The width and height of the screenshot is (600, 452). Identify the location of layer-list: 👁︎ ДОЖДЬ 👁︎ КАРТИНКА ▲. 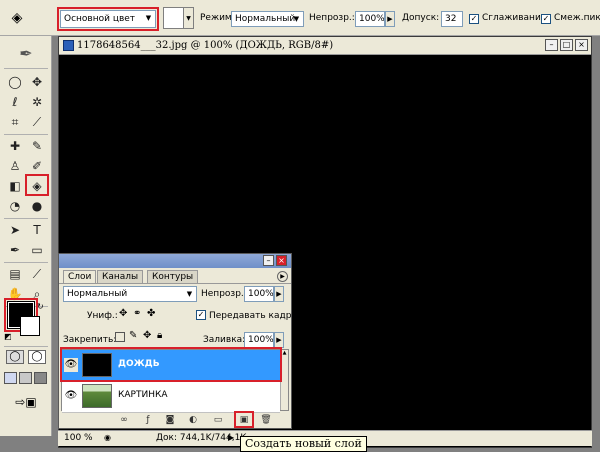
(175, 381).